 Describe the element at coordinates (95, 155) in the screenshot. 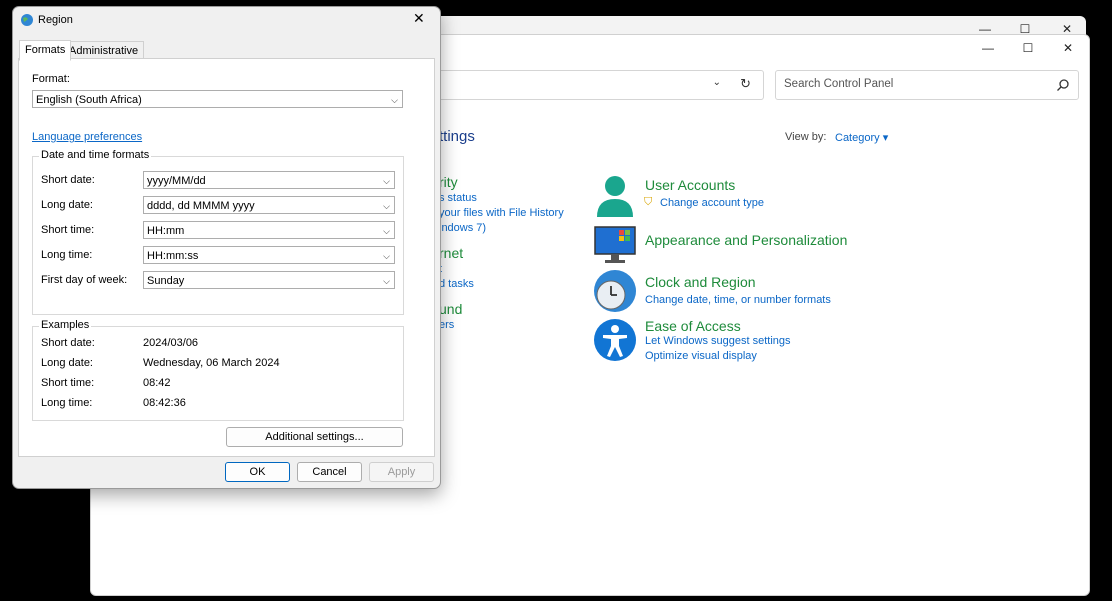

I see `datetime-group-title: Date and time formats` at that location.